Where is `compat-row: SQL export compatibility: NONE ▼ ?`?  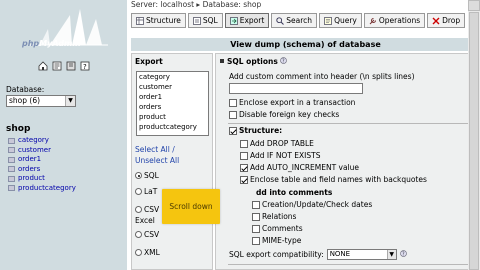 compat-row: SQL export compatibility: NONE ▼ ? is located at coordinates (318, 254).